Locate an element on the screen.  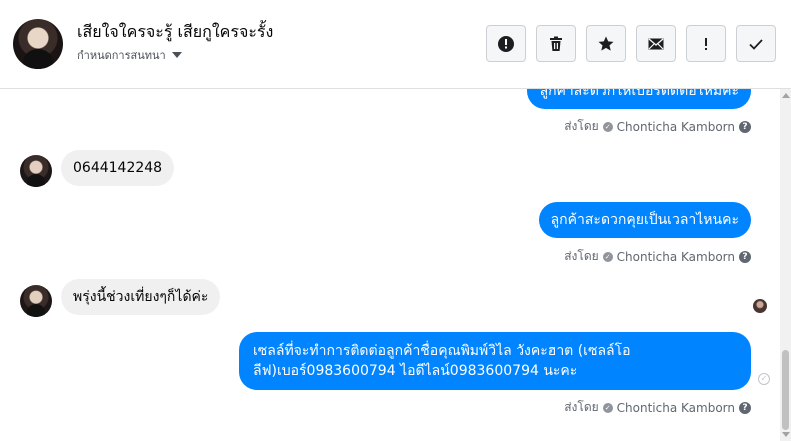
trash-icon is located at coordinates (556, 43).